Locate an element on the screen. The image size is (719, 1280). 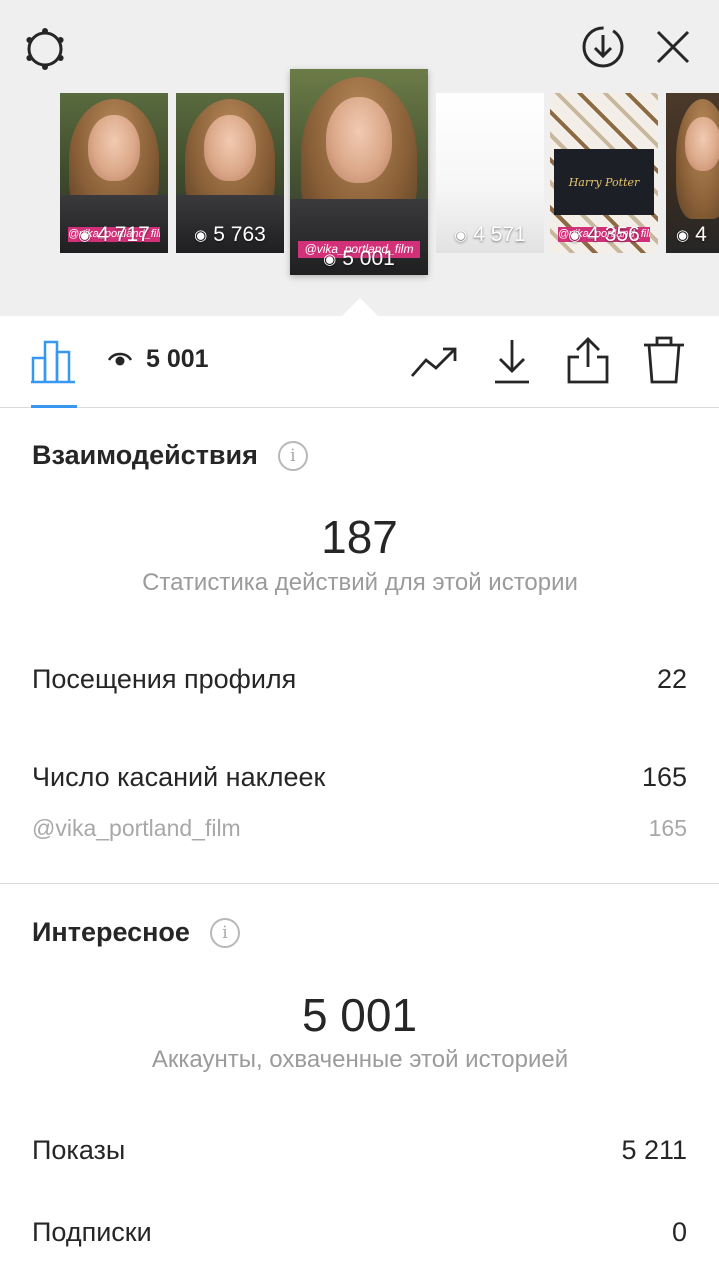
stat-row: Подписки 0 is located at coordinates (359, 1232).